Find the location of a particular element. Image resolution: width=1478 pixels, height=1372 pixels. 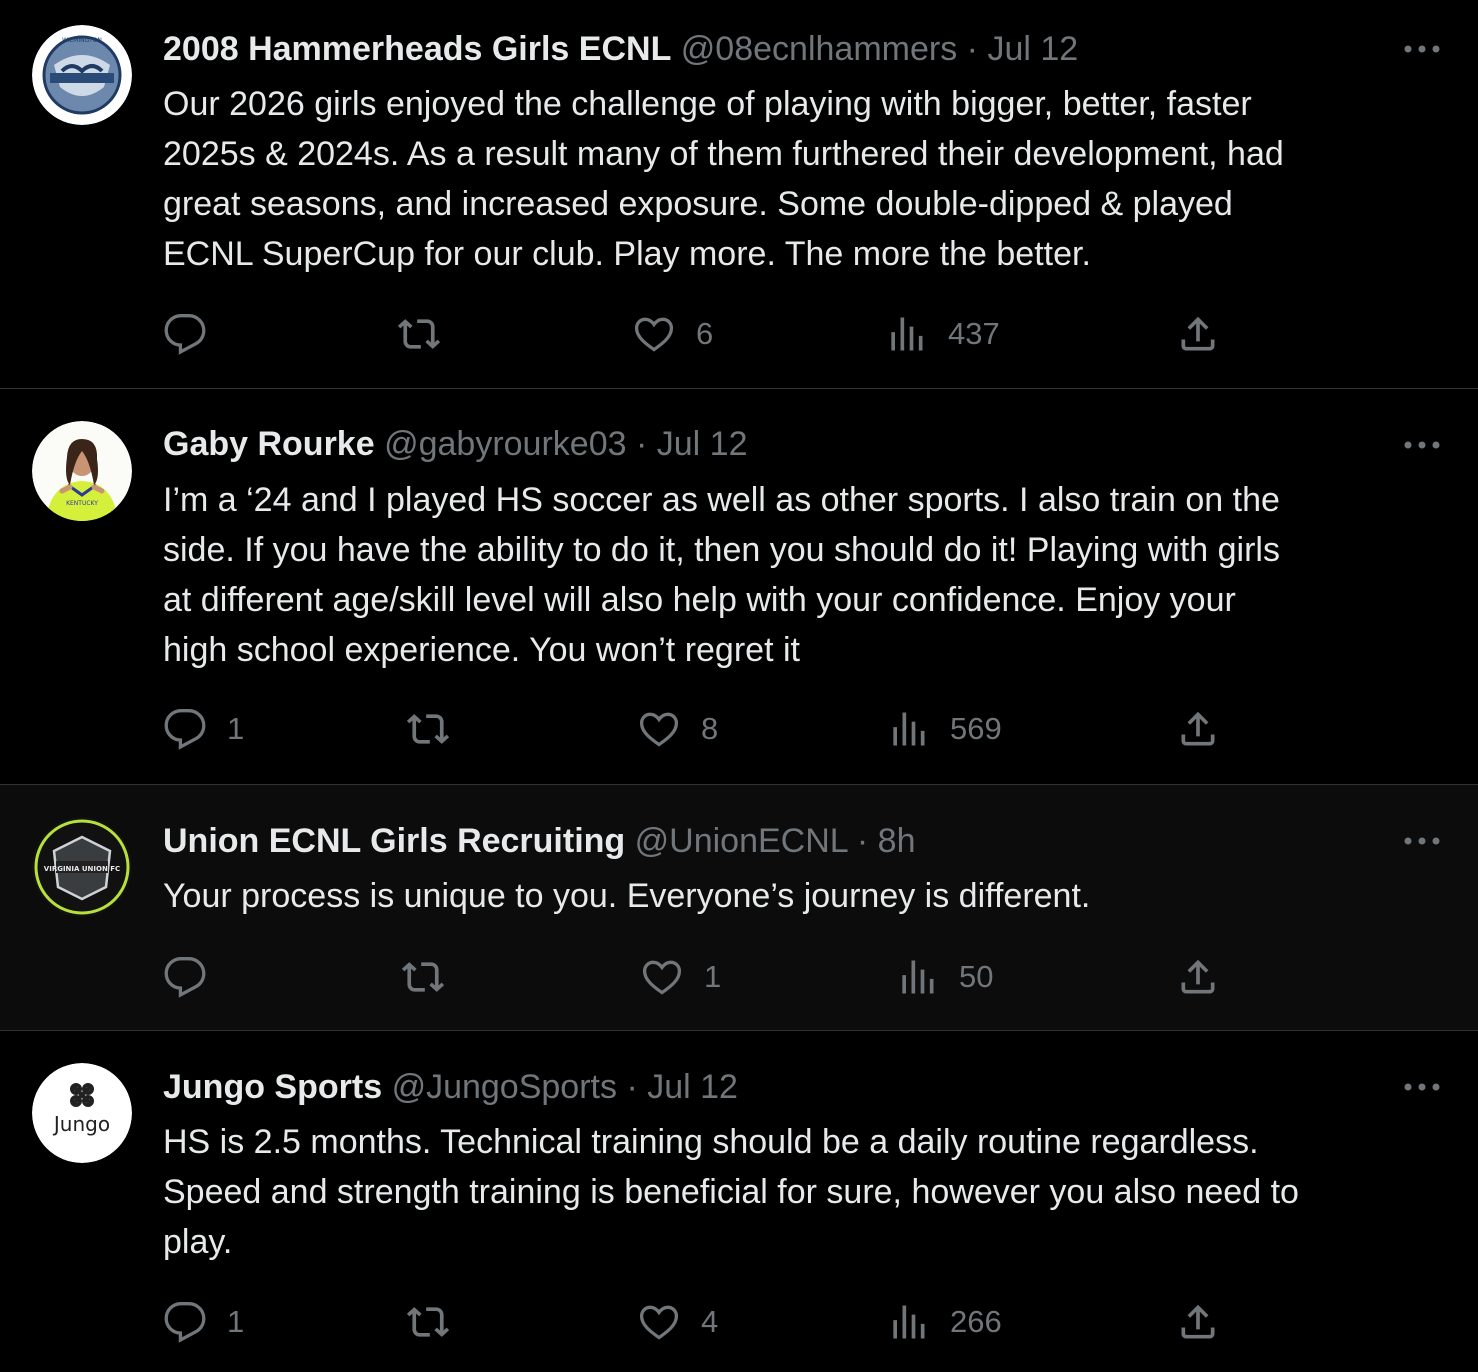

author-handle: @gabyrourke03 is located at coordinates (505, 444).